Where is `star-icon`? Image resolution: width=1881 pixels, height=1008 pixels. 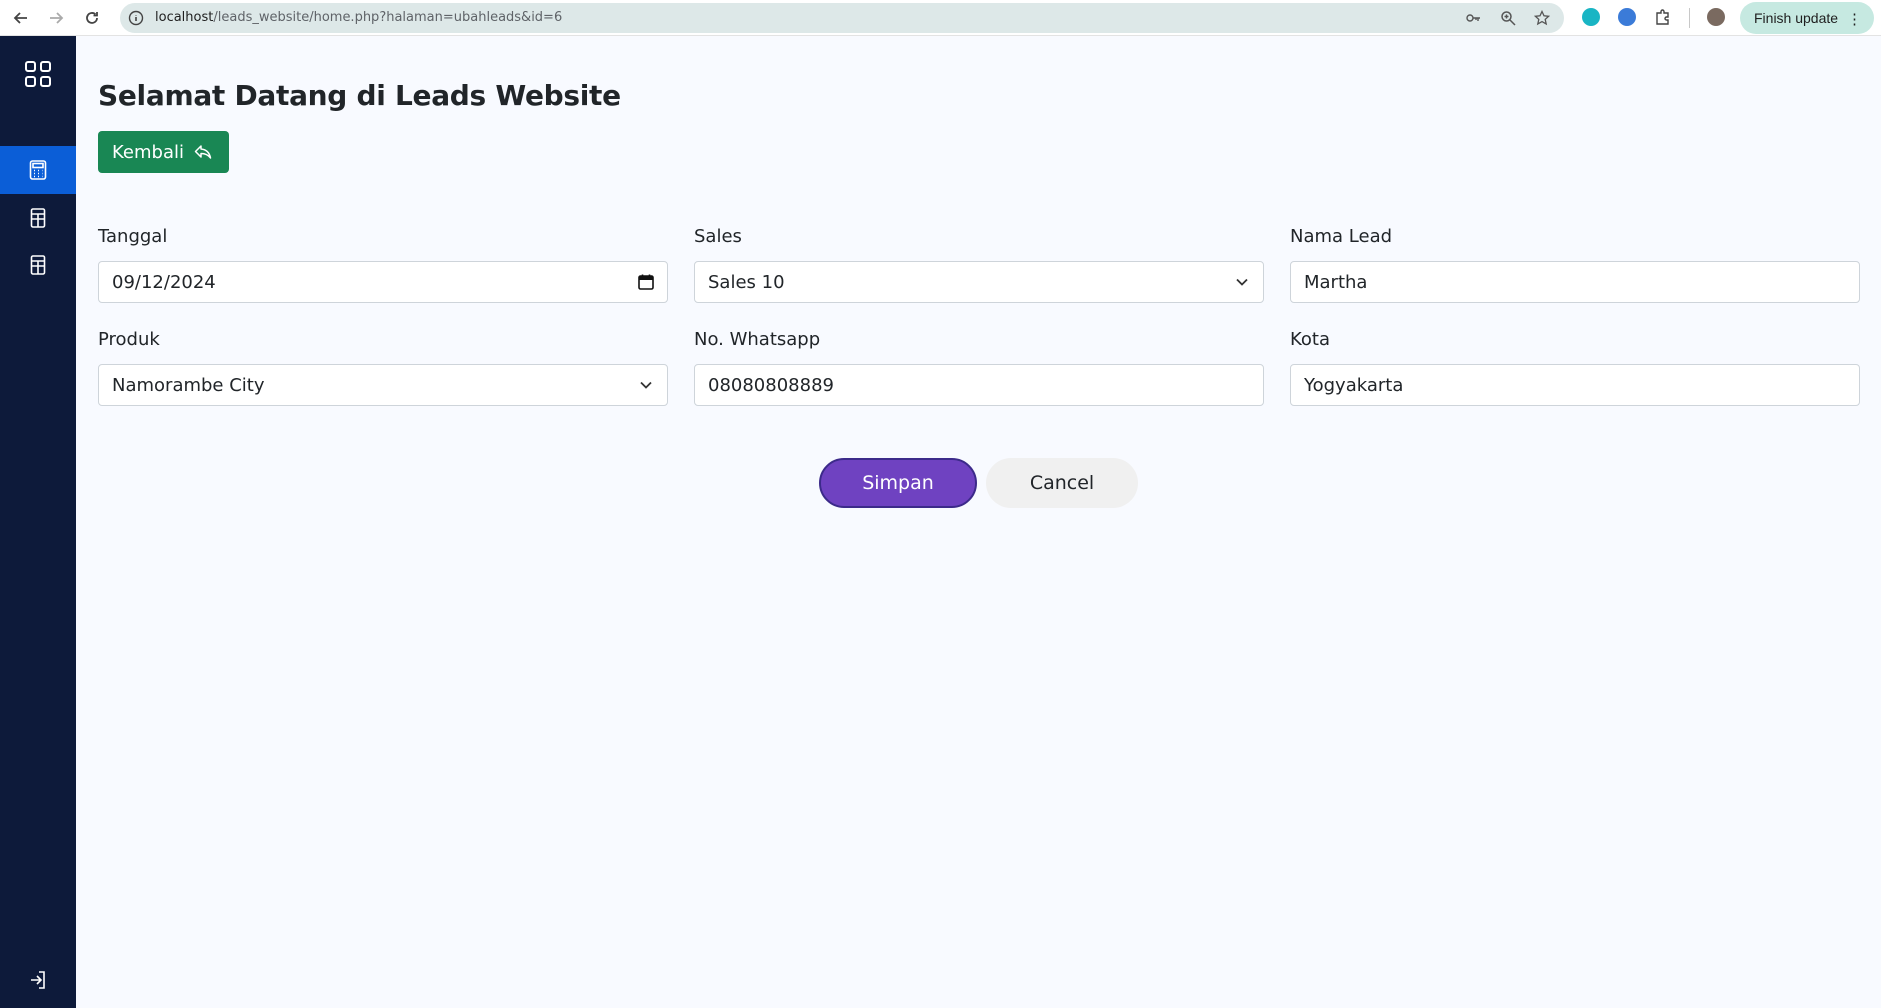 star-icon is located at coordinates (1542, 18).